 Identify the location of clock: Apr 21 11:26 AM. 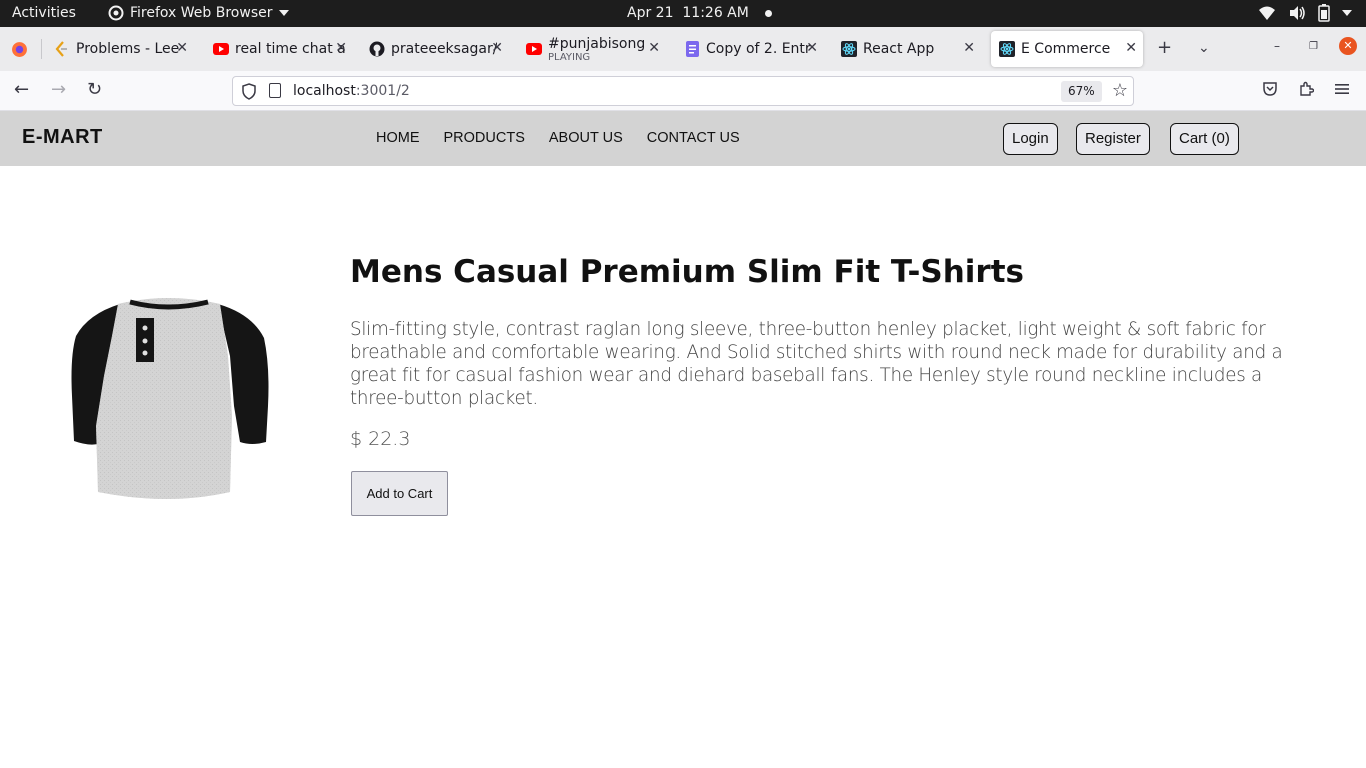
(699, 13).